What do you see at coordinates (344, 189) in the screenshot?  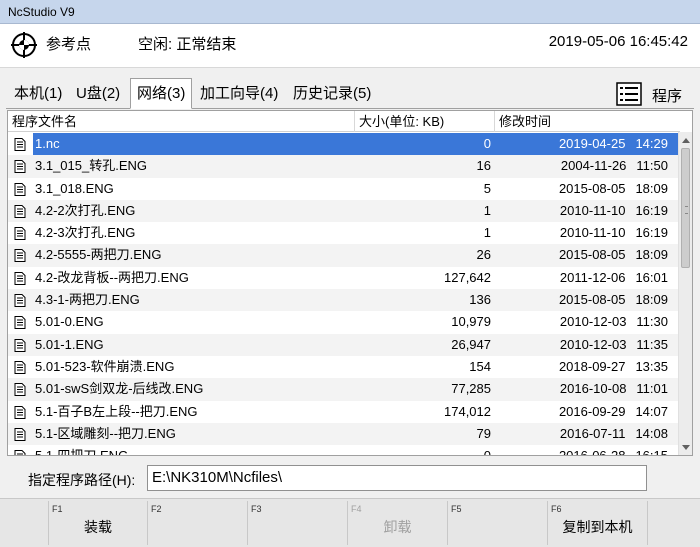 I see `table-row: 3.1_018.ENG 5 2015-08-05 18:09` at bounding box center [344, 189].